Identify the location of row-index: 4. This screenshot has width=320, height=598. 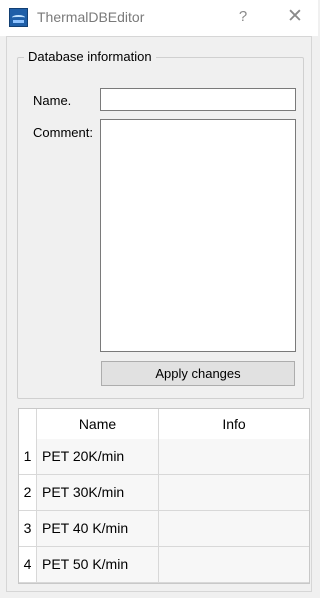
(28, 564).